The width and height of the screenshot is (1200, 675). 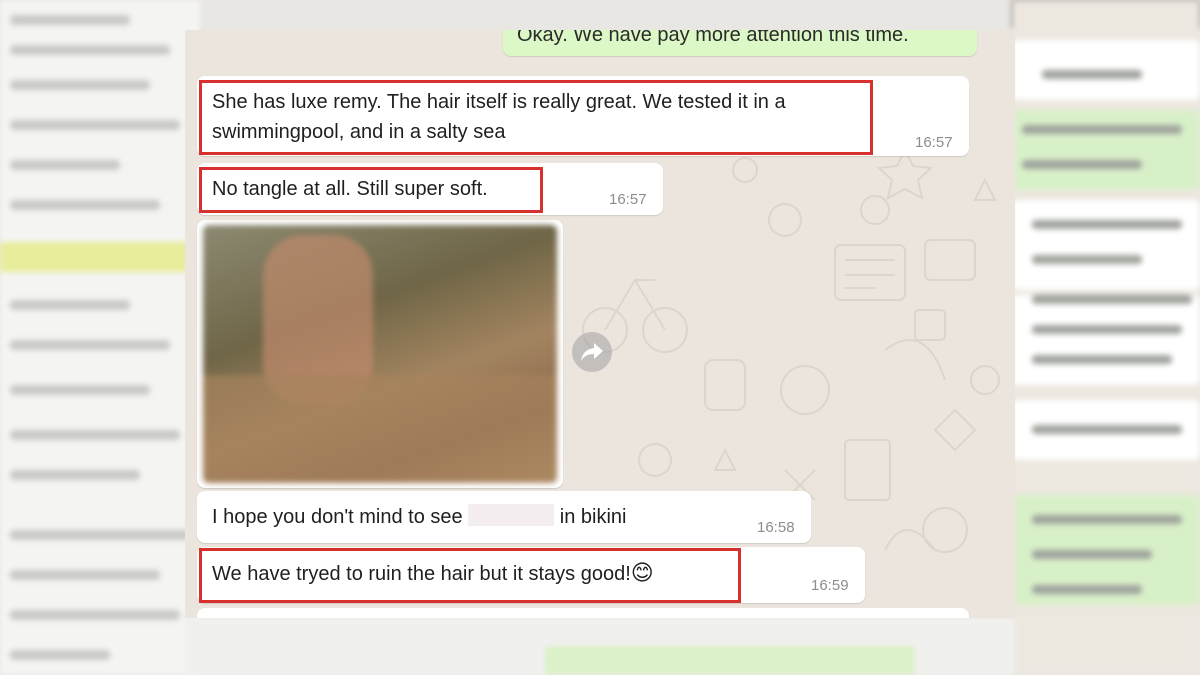 I want to click on blurred-bottom-bar, so click(x=600, y=646).